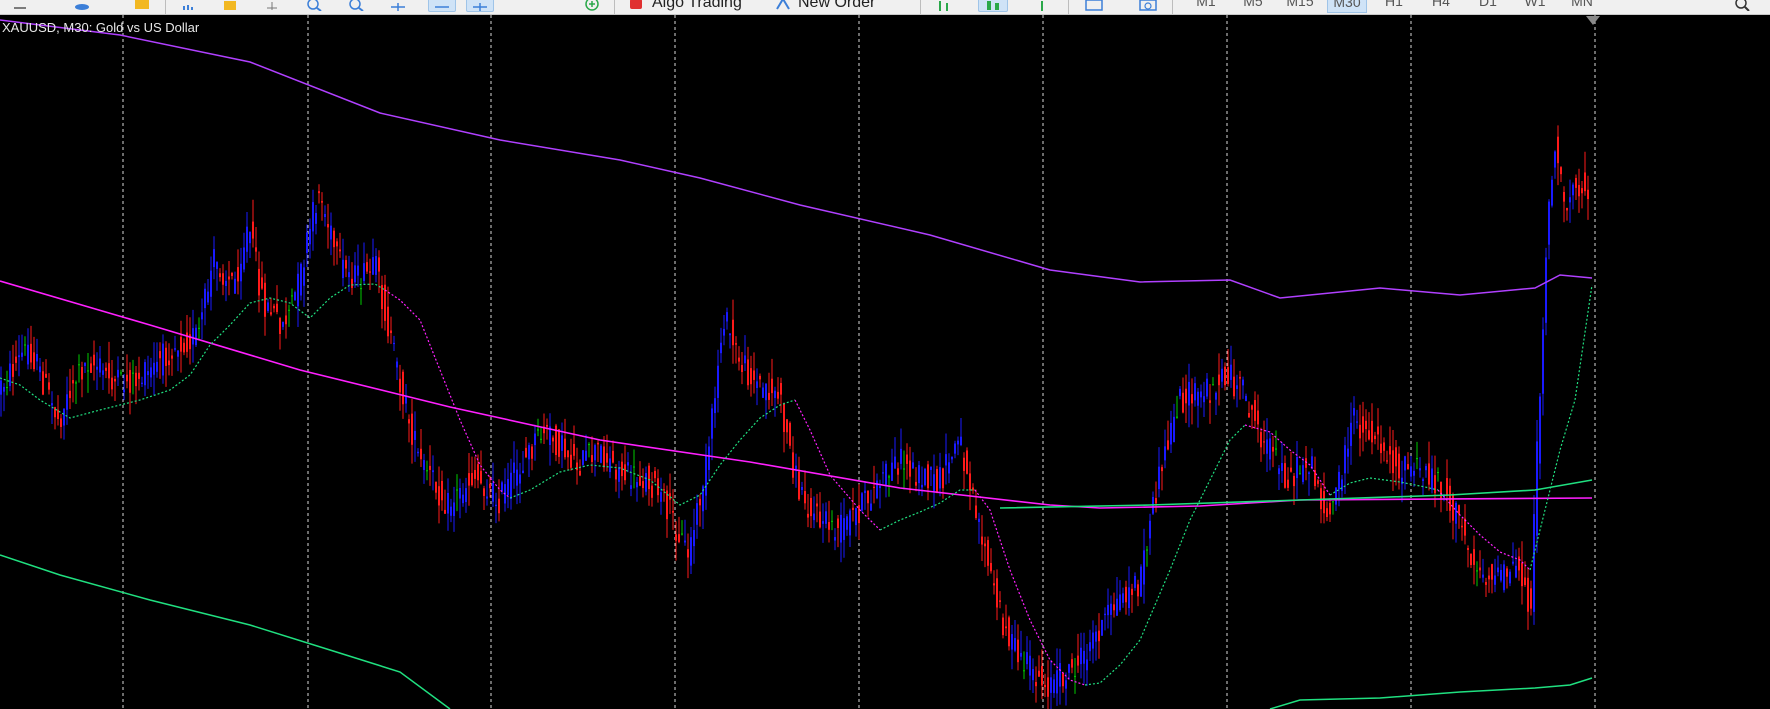 The height and width of the screenshot is (709, 1770). Describe the element at coordinates (398, 6) in the screenshot. I see `grid-icon` at that location.